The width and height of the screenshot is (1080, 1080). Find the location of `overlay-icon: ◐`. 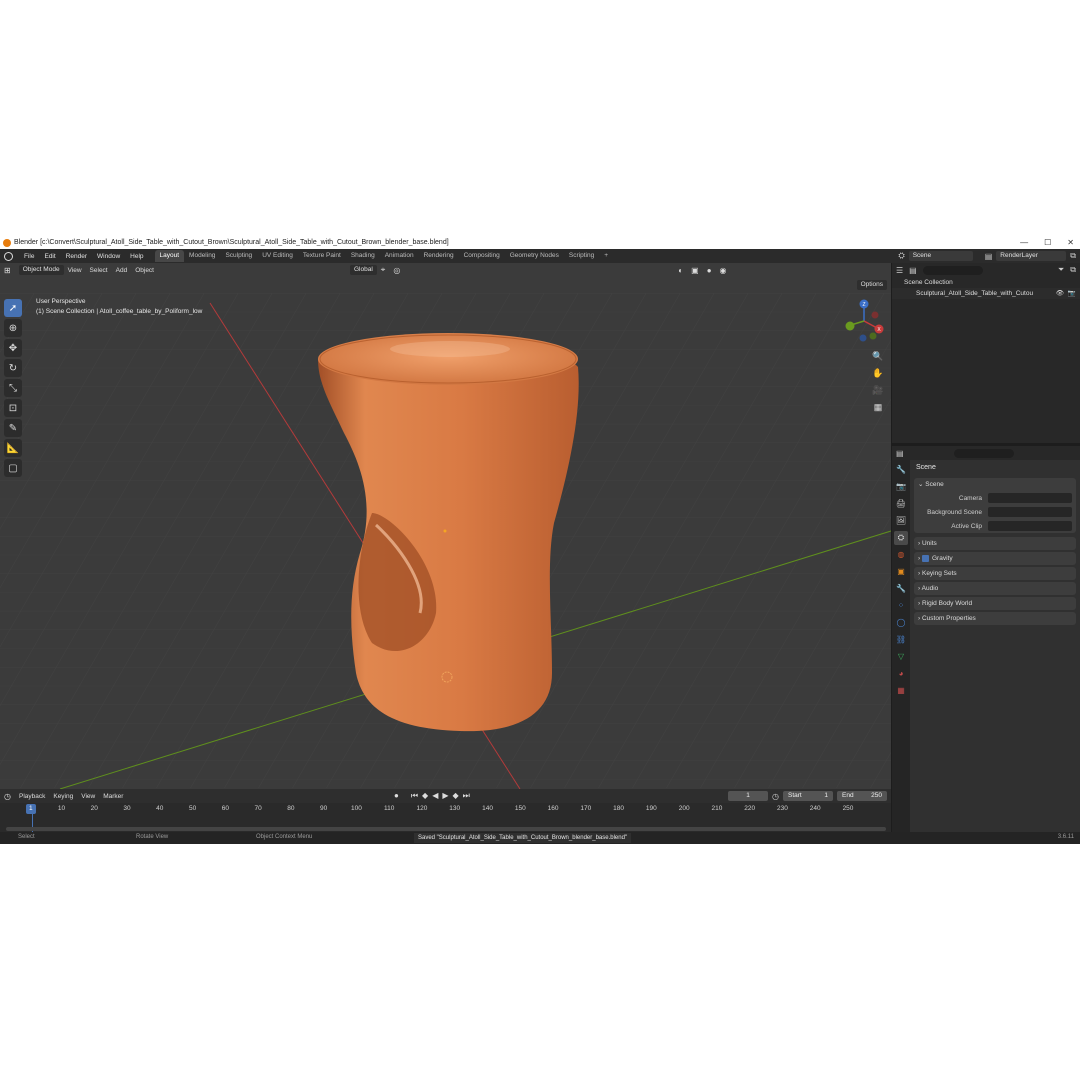

overlay-icon: ◐ is located at coordinates (680, 270).